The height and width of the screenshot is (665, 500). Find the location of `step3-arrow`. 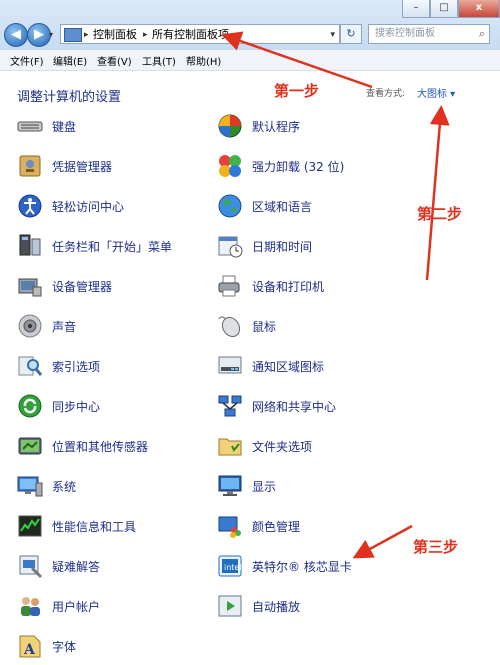

step3-arrow is located at coordinates (382, 541).